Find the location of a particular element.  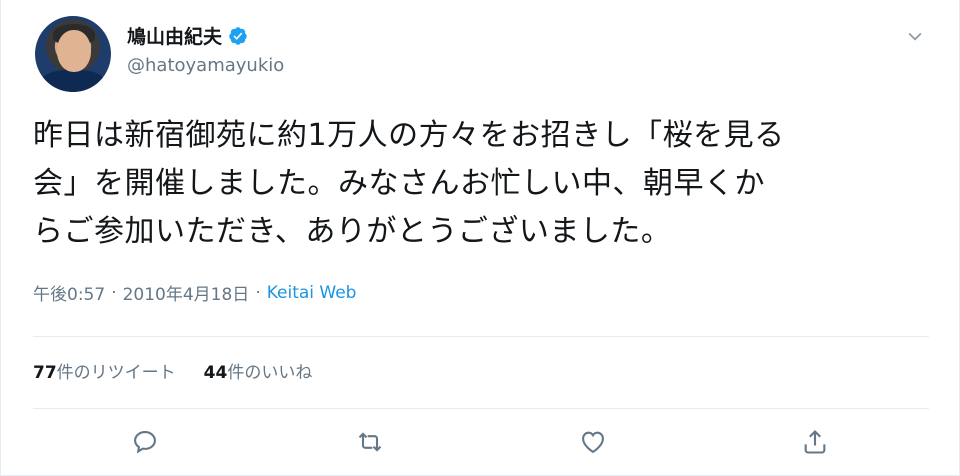

share-button is located at coordinates (816, 443).